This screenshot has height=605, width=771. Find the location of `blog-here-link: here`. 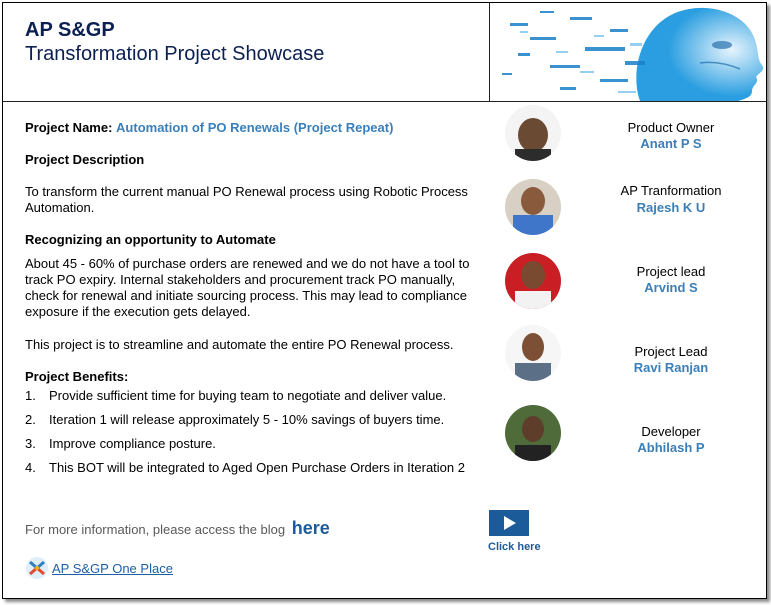

blog-here-link: here is located at coordinates (311, 528).